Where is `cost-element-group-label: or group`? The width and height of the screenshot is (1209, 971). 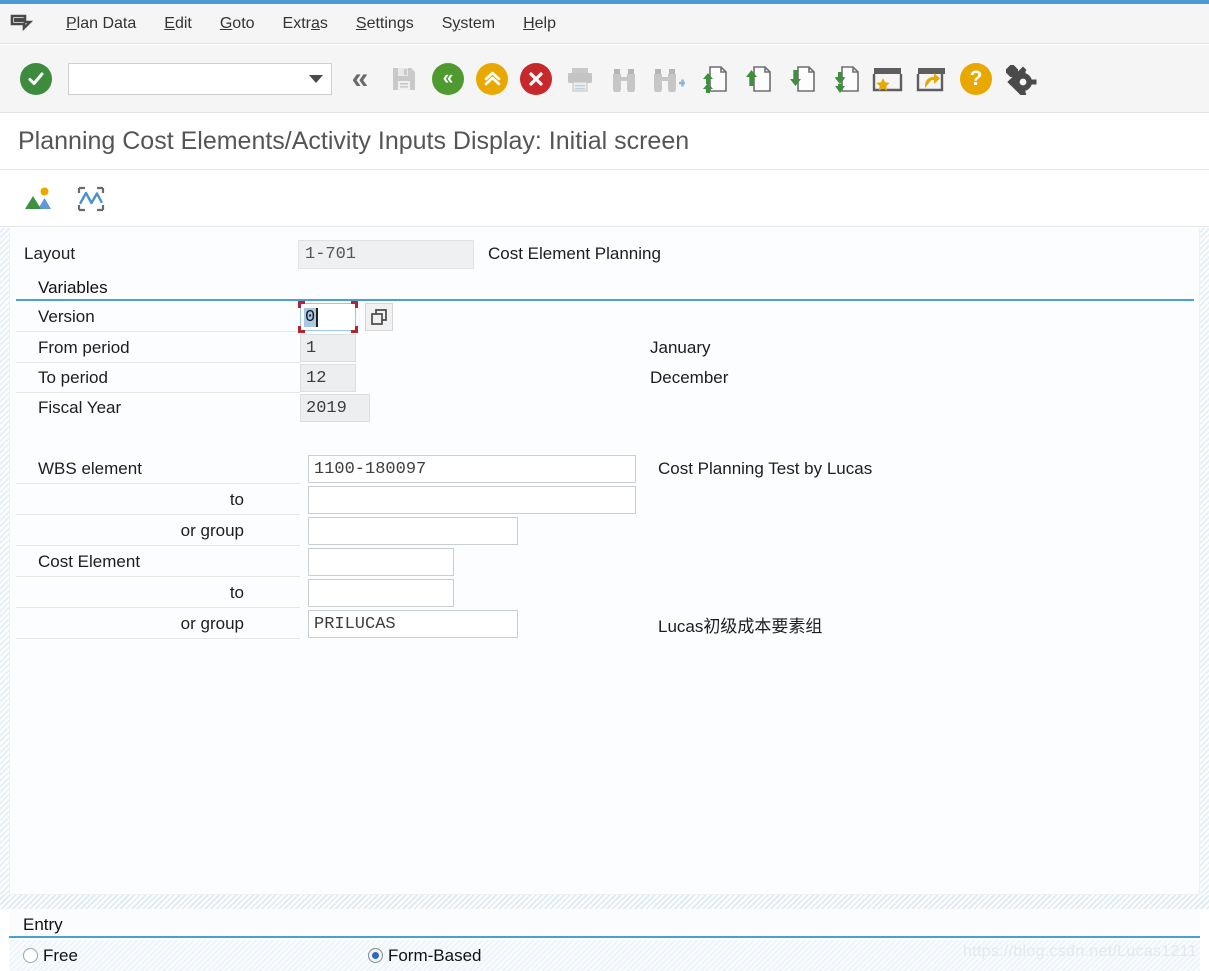 cost-element-group-label: or group is located at coordinates (158, 624).